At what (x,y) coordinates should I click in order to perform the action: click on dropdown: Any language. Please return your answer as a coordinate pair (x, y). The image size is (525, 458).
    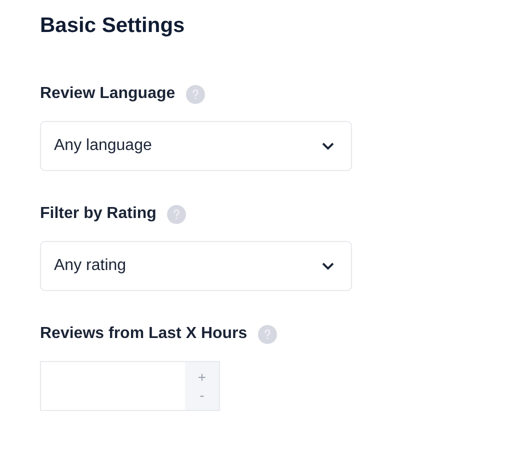
    Looking at the image, I should click on (196, 146).